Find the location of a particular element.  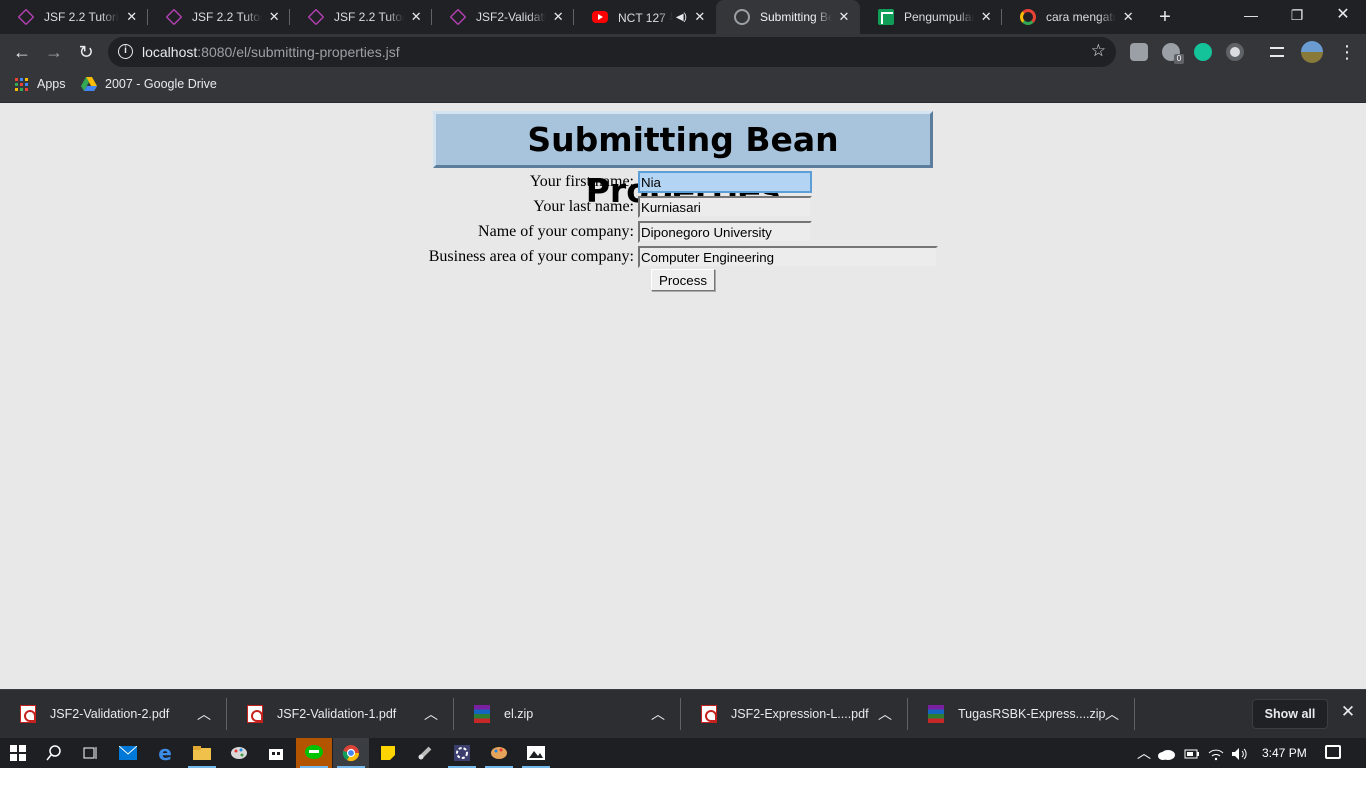

task-view-icon is located at coordinates (90, 753).